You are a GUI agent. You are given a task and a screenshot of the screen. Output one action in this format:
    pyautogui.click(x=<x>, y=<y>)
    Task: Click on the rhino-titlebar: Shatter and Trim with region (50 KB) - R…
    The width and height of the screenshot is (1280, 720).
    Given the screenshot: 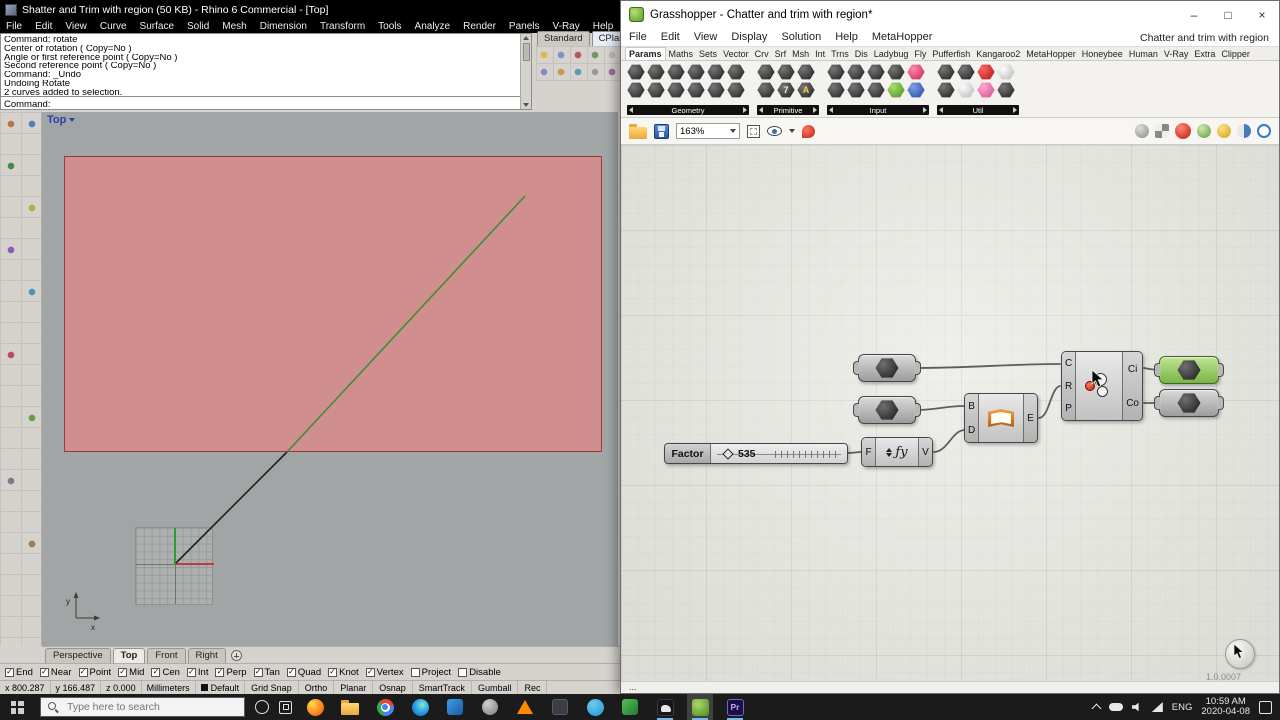 What is the action you would take?
    pyautogui.click(x=310, y=10)
    